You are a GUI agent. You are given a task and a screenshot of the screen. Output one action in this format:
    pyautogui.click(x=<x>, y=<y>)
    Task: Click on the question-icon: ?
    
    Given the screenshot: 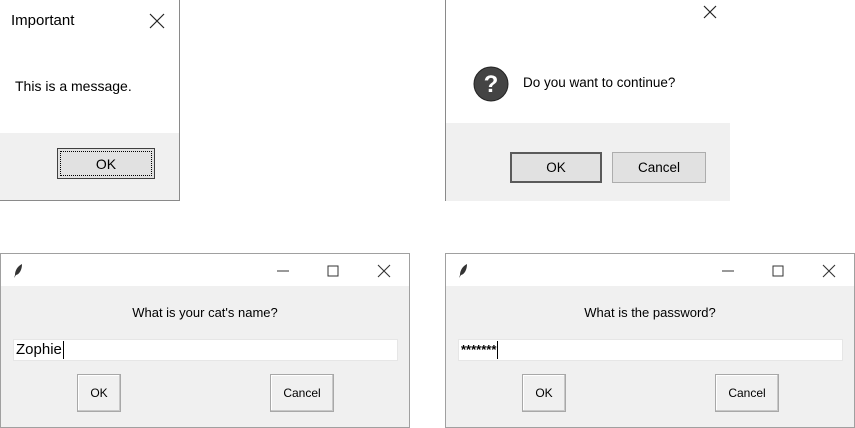 What is the action you would take?
    pyautogui.click(x=491, y=84)
    